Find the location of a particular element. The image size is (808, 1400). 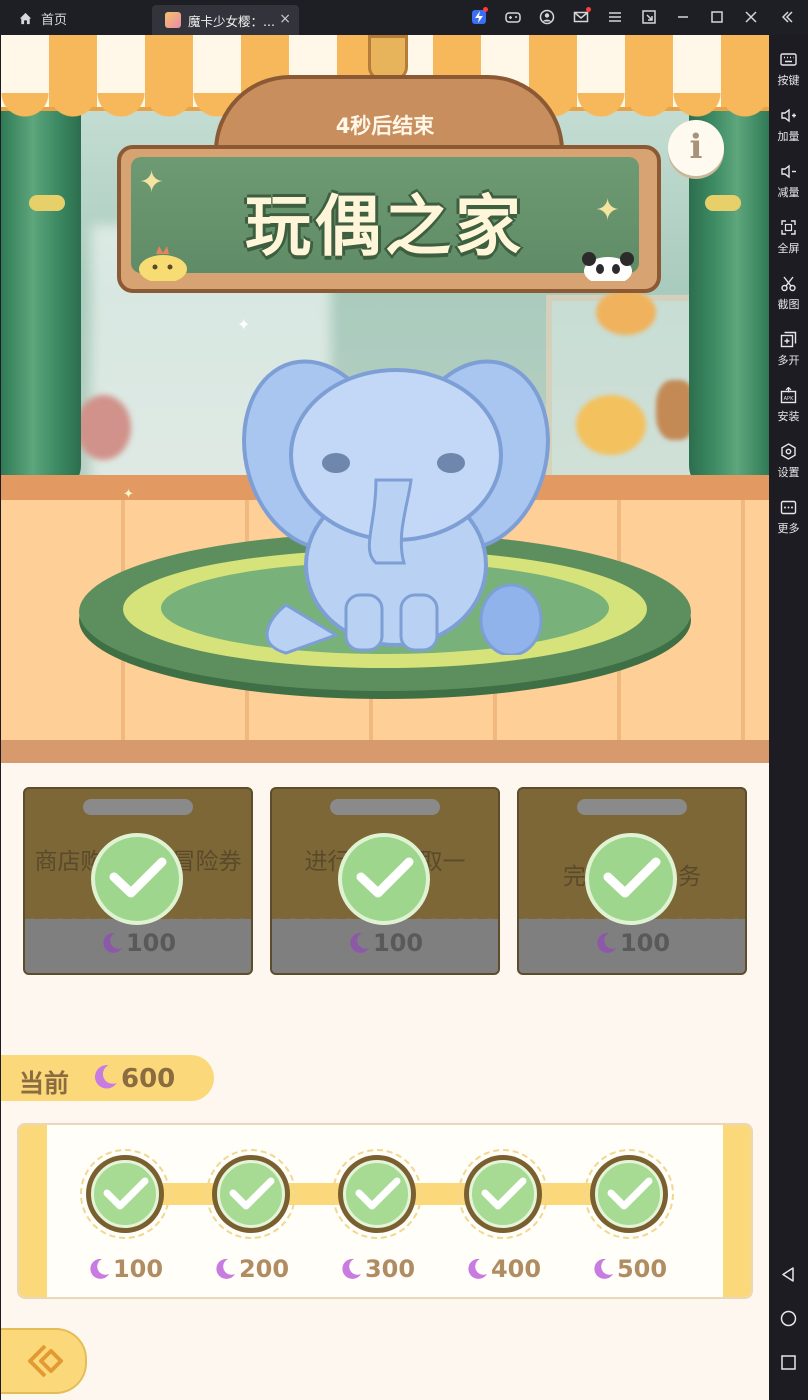

sidebar-item-volume-down: 减量 is located at coordinates (788, 181).